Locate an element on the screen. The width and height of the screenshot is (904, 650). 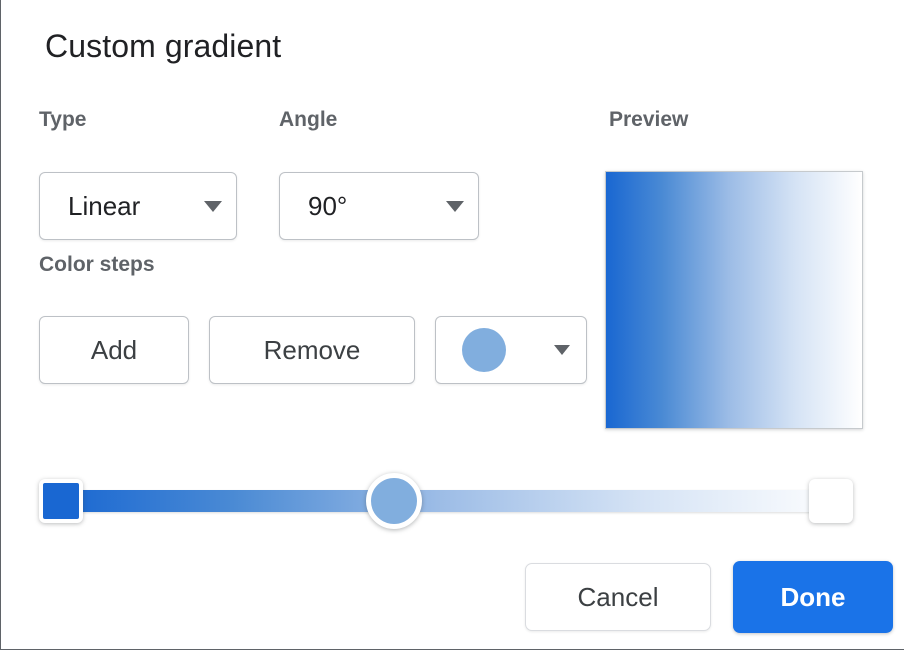
gradient-preview is located at coordinates (734, 300).